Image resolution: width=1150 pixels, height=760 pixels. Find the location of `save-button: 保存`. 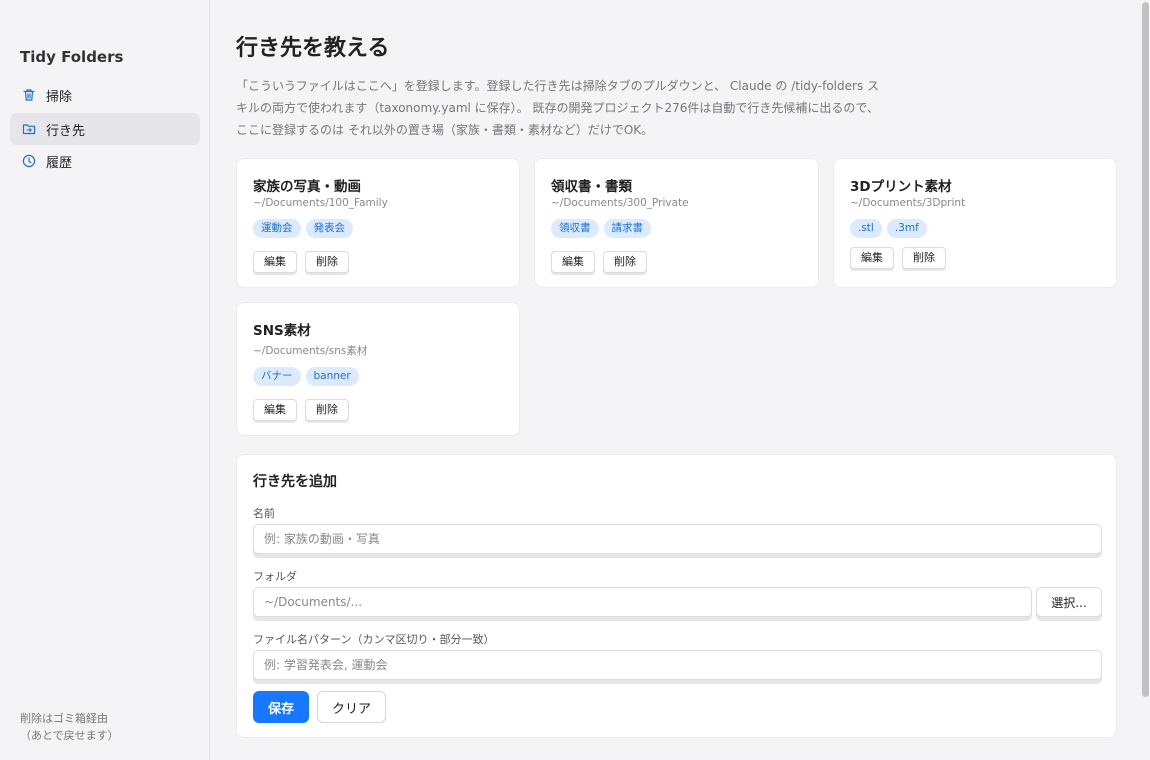

save-button: 保存 is located at coordinates (281, 707).